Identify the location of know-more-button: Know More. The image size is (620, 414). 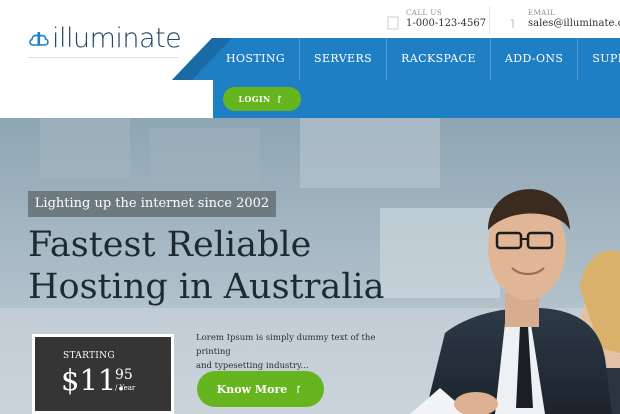
(260, 389).